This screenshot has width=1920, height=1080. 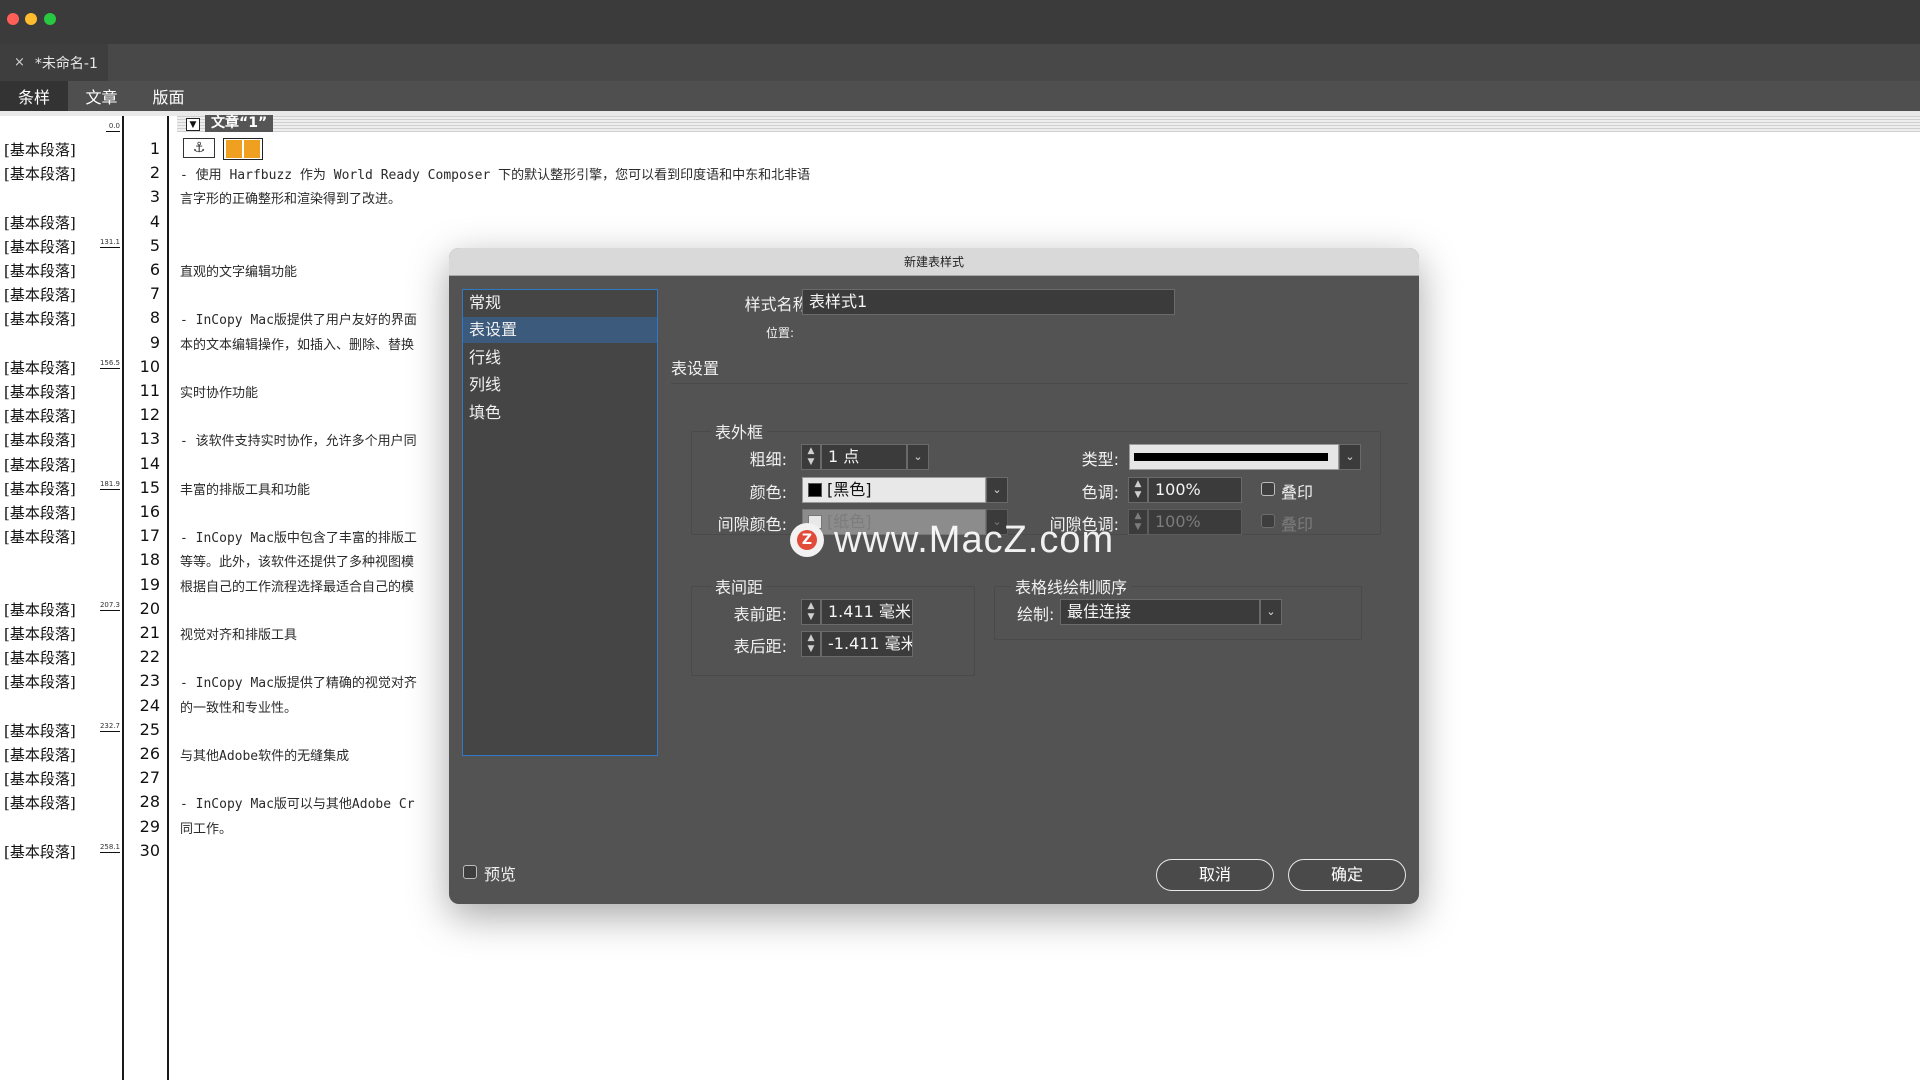 I want to click on category-table-setup: 表设置, so click(x=560, y=330).